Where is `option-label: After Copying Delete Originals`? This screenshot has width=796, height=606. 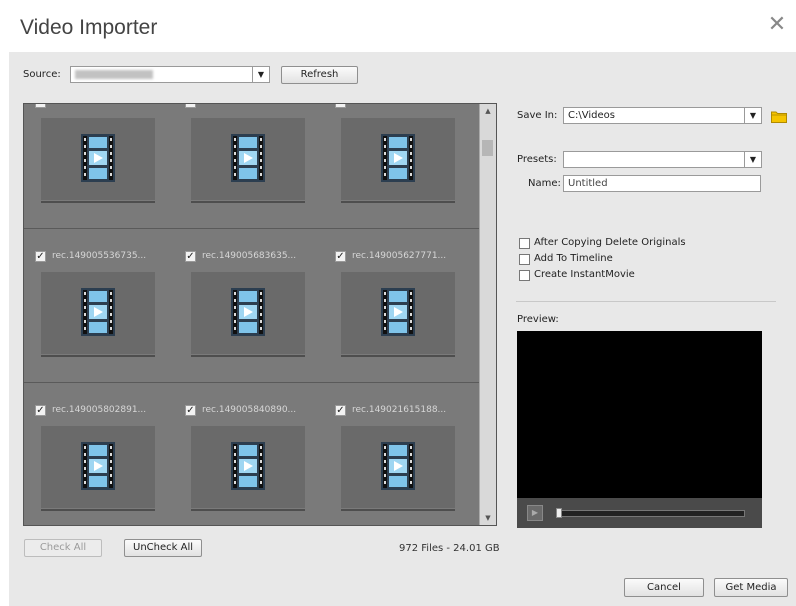 option-label: After Copying Delete Originals is located at coordinates (610, 242).